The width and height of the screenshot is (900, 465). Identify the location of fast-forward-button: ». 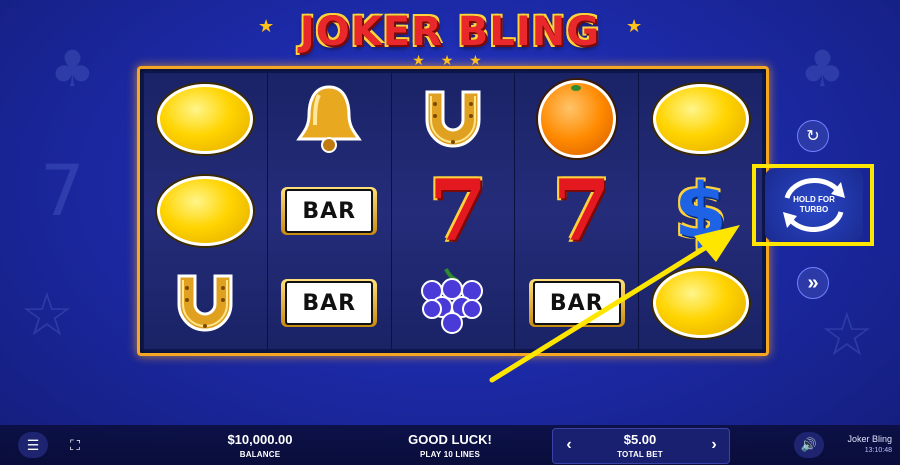
(813, 283).